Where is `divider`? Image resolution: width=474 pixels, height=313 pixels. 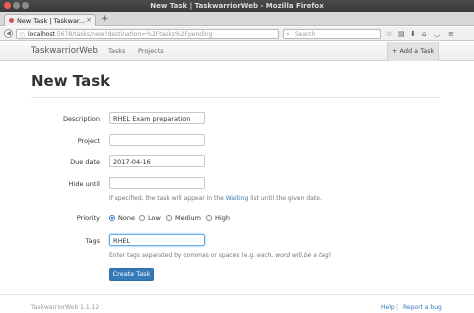
divider is located at coordinates (235, 97).